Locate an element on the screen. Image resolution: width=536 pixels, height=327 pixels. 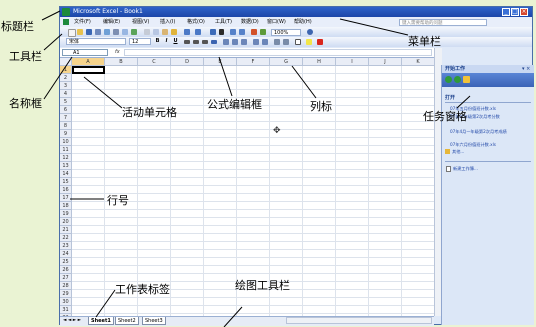
copy-icon is located at coordinates (156, 32).